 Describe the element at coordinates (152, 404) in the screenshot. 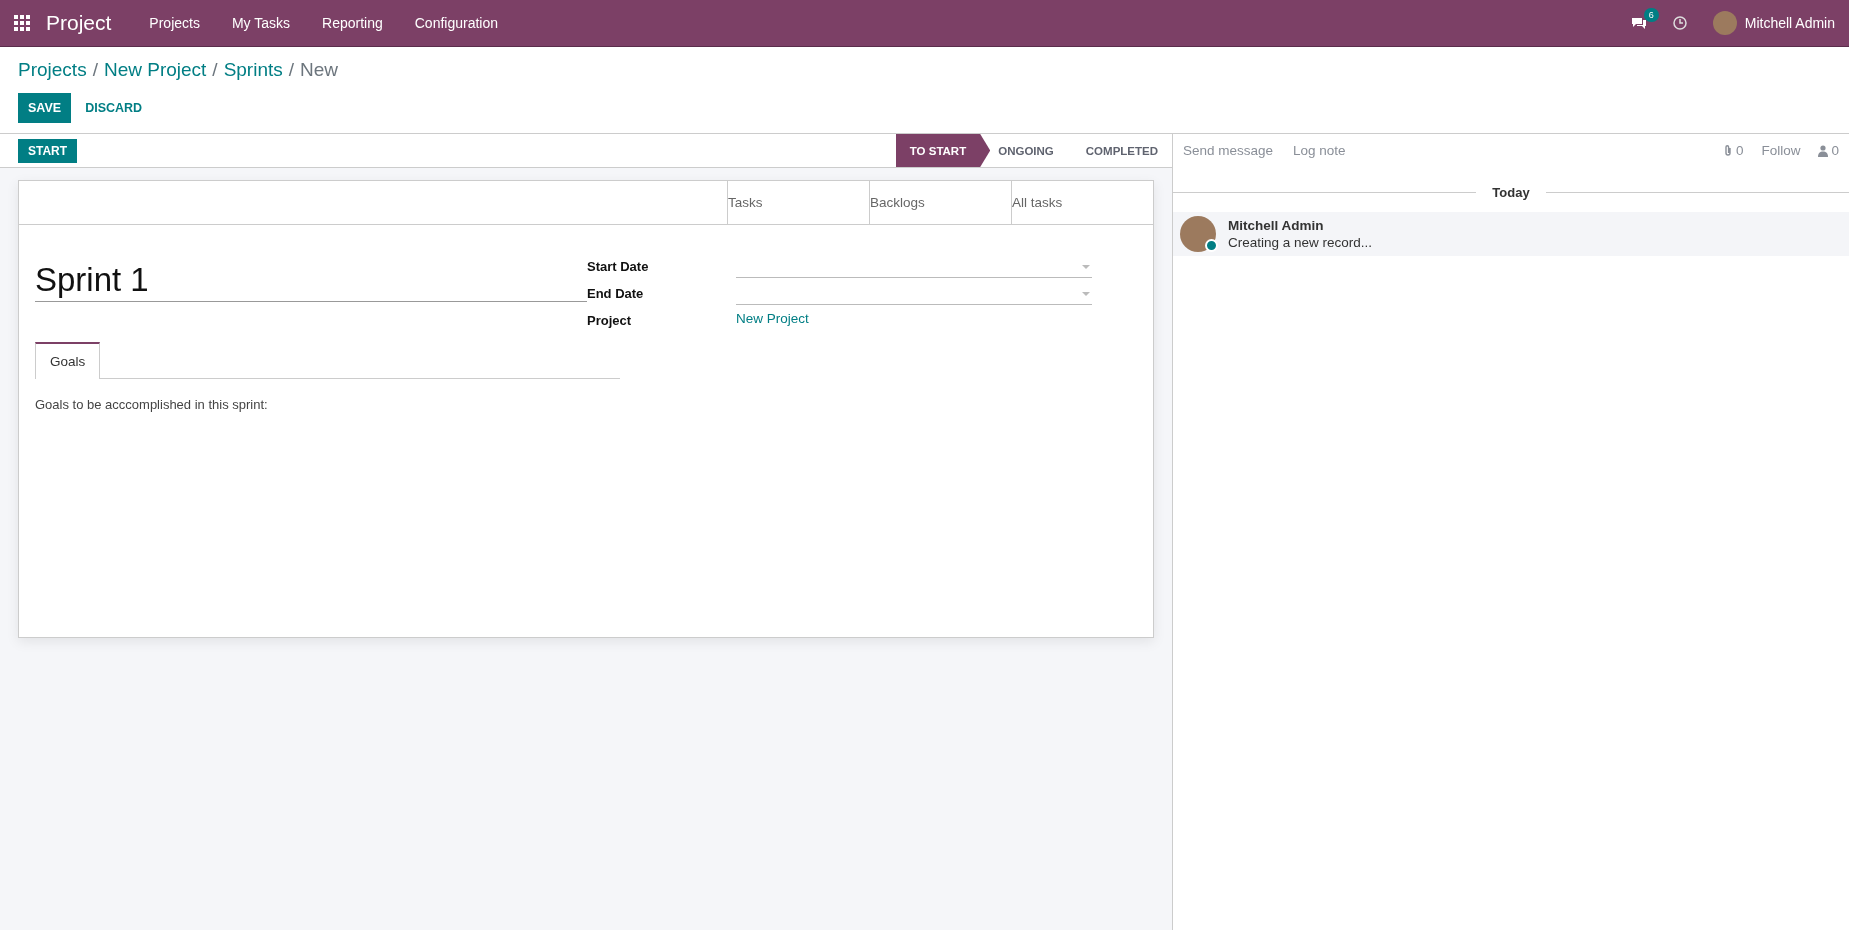

I see `goals-text: Goals to be acccomplished in this sprint:` at that location.